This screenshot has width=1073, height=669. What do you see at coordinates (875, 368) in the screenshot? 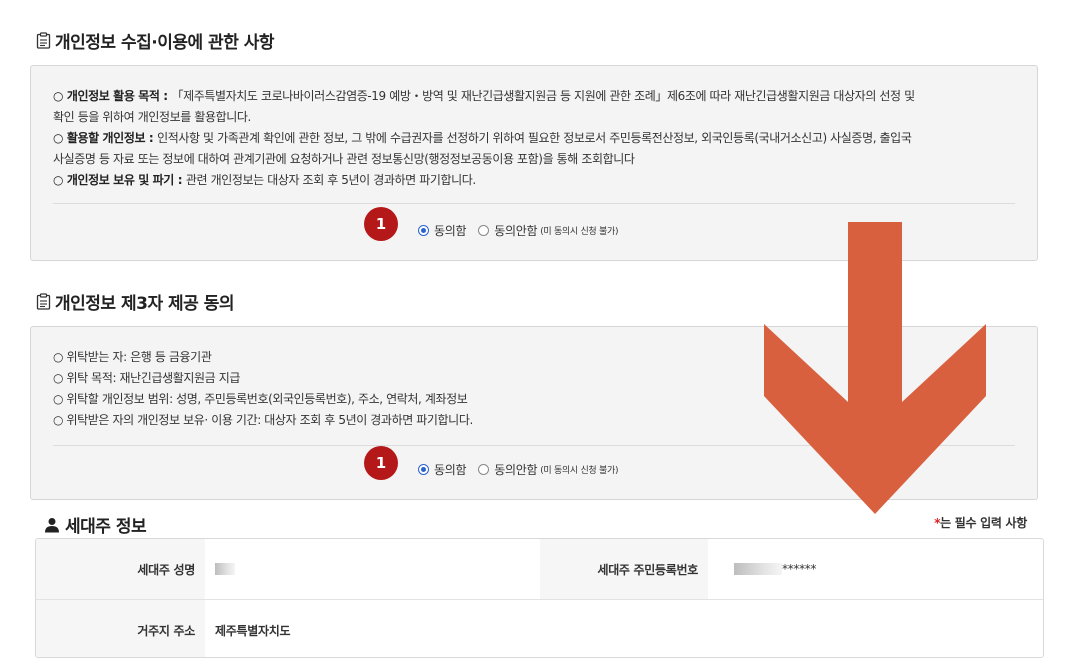
I see `down-arrow-icon` at bounding box center [875, 368].